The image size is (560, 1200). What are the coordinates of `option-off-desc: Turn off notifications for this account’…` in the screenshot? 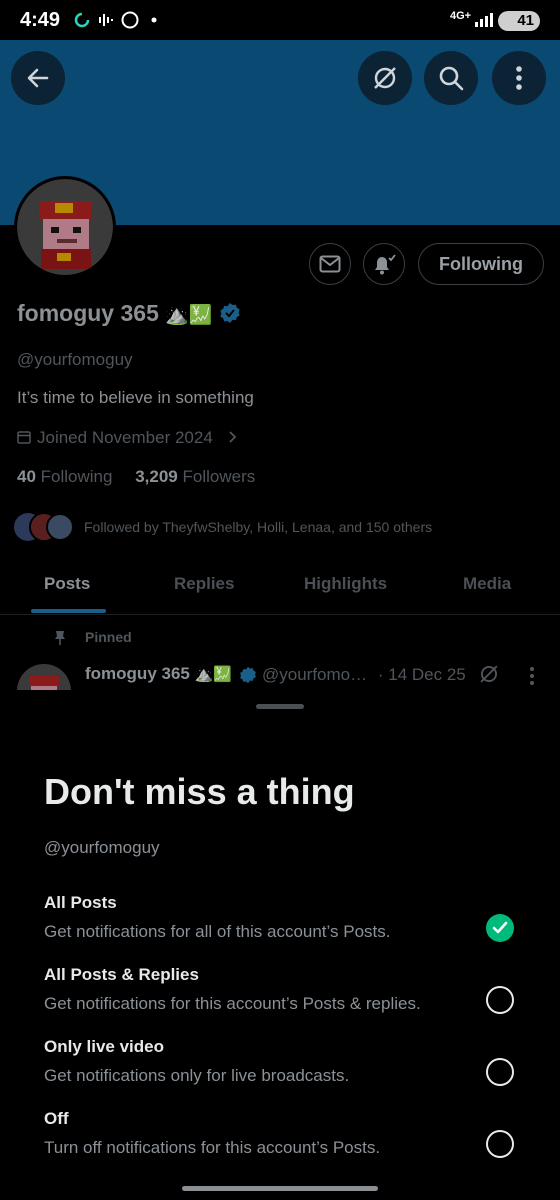 It's located at (212, 1148).